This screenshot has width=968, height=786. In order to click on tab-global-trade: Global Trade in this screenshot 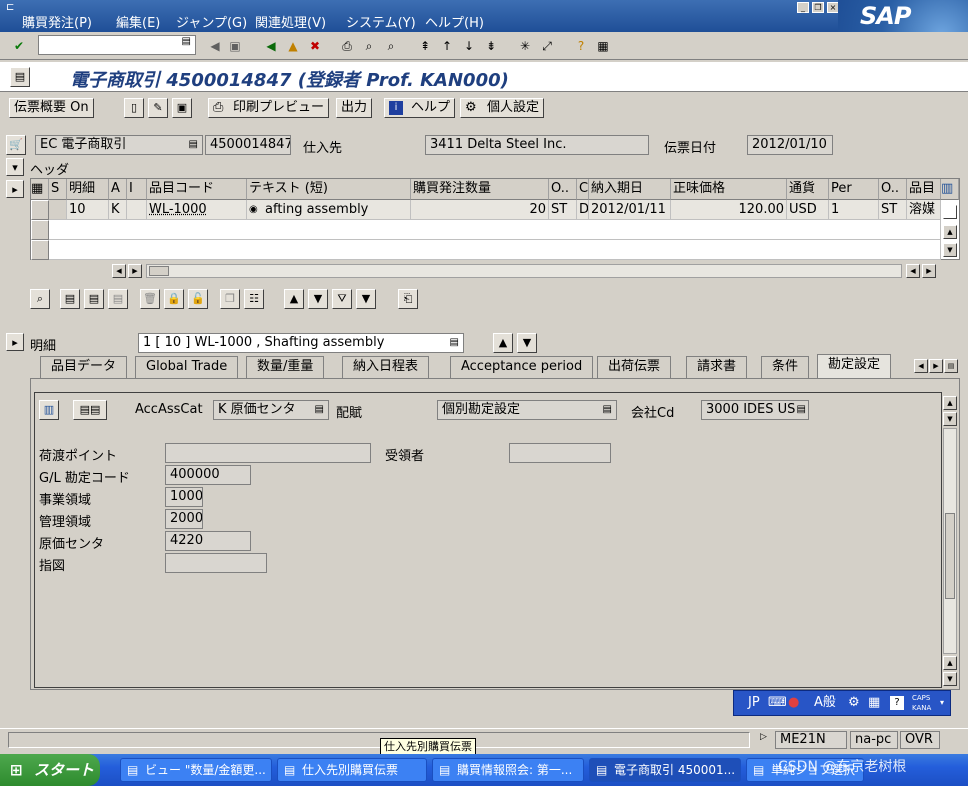, I will do `click(187, 367)`.